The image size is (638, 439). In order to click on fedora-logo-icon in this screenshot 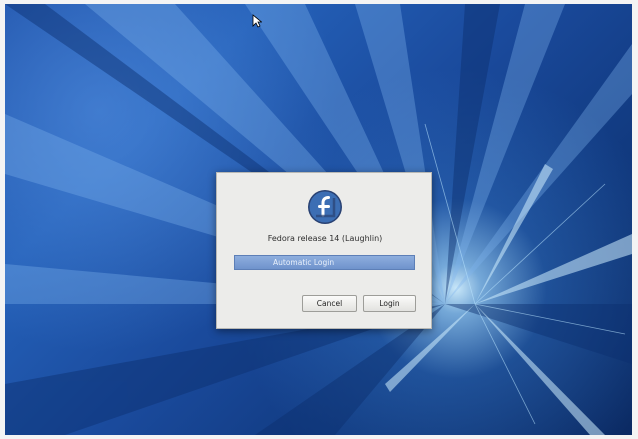, I will do `click(325, 207)`.